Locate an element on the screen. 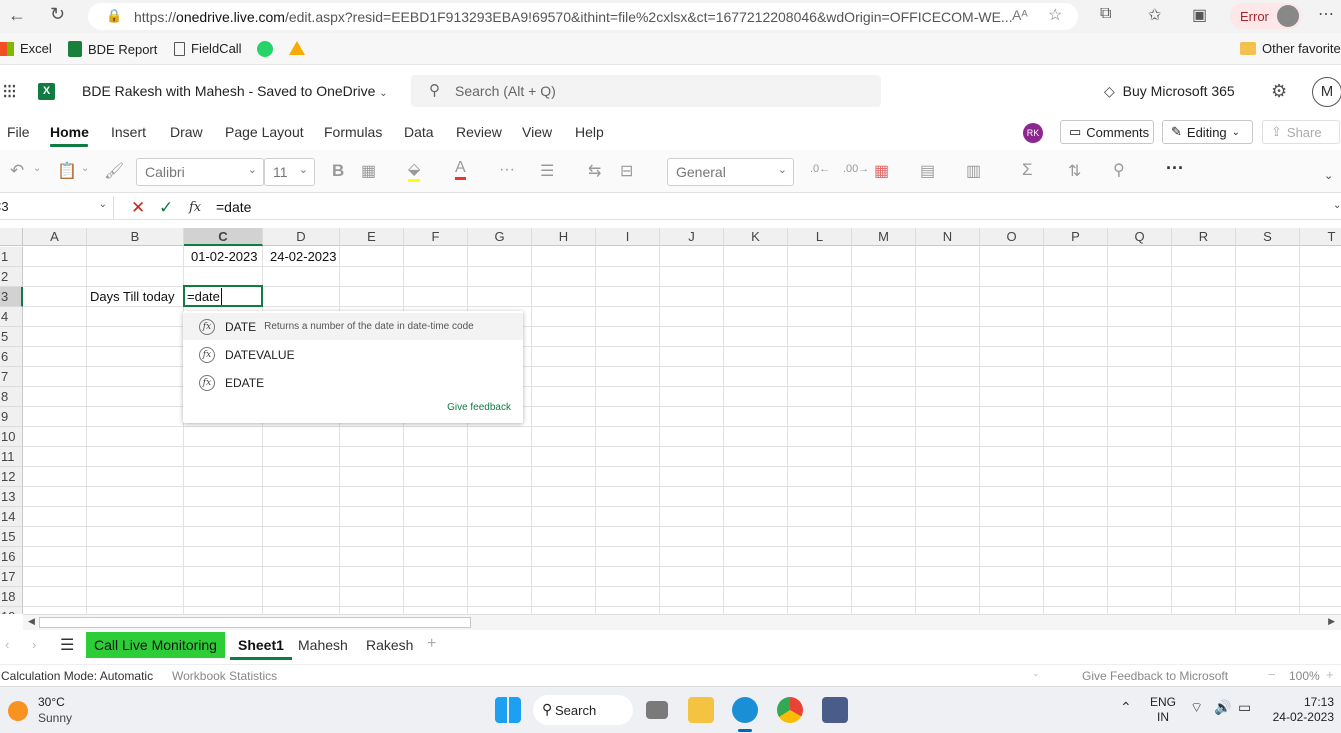 This screenshot has width=1341, height=733. profile-error-button: Error is located at coordinates (1266, 16).